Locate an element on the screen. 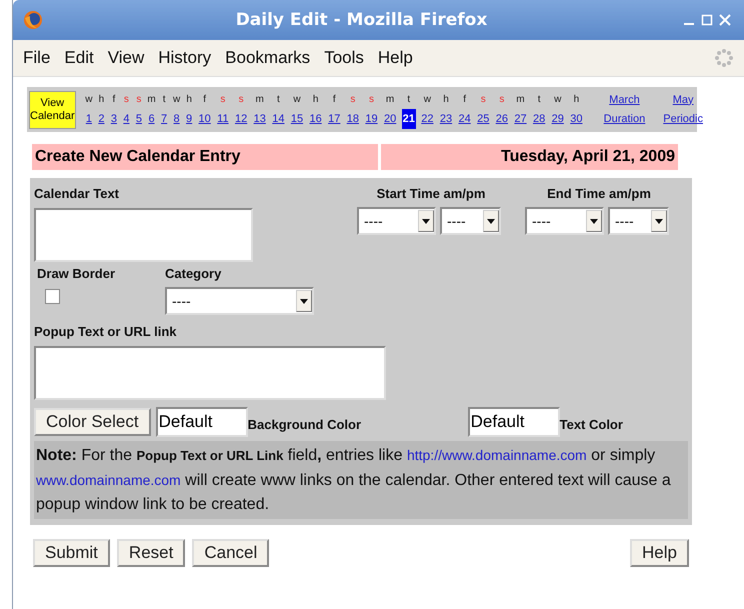 The height and width of the screenshot is (609, 744). nav-link: Duration is located at coordinates (625, 119).